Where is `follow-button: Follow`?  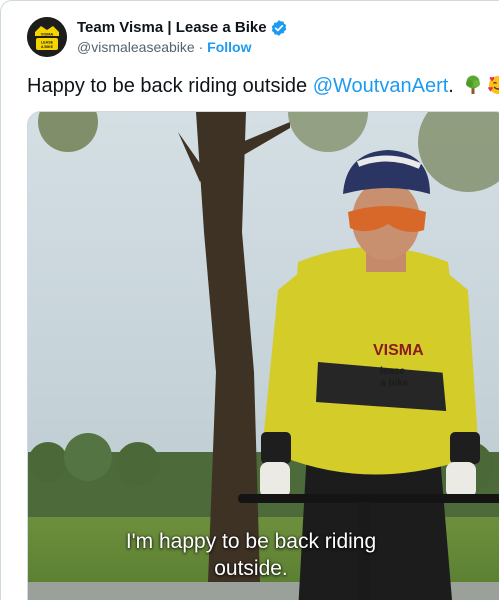 follow-button: Follow is located at coordinates (229, 47).